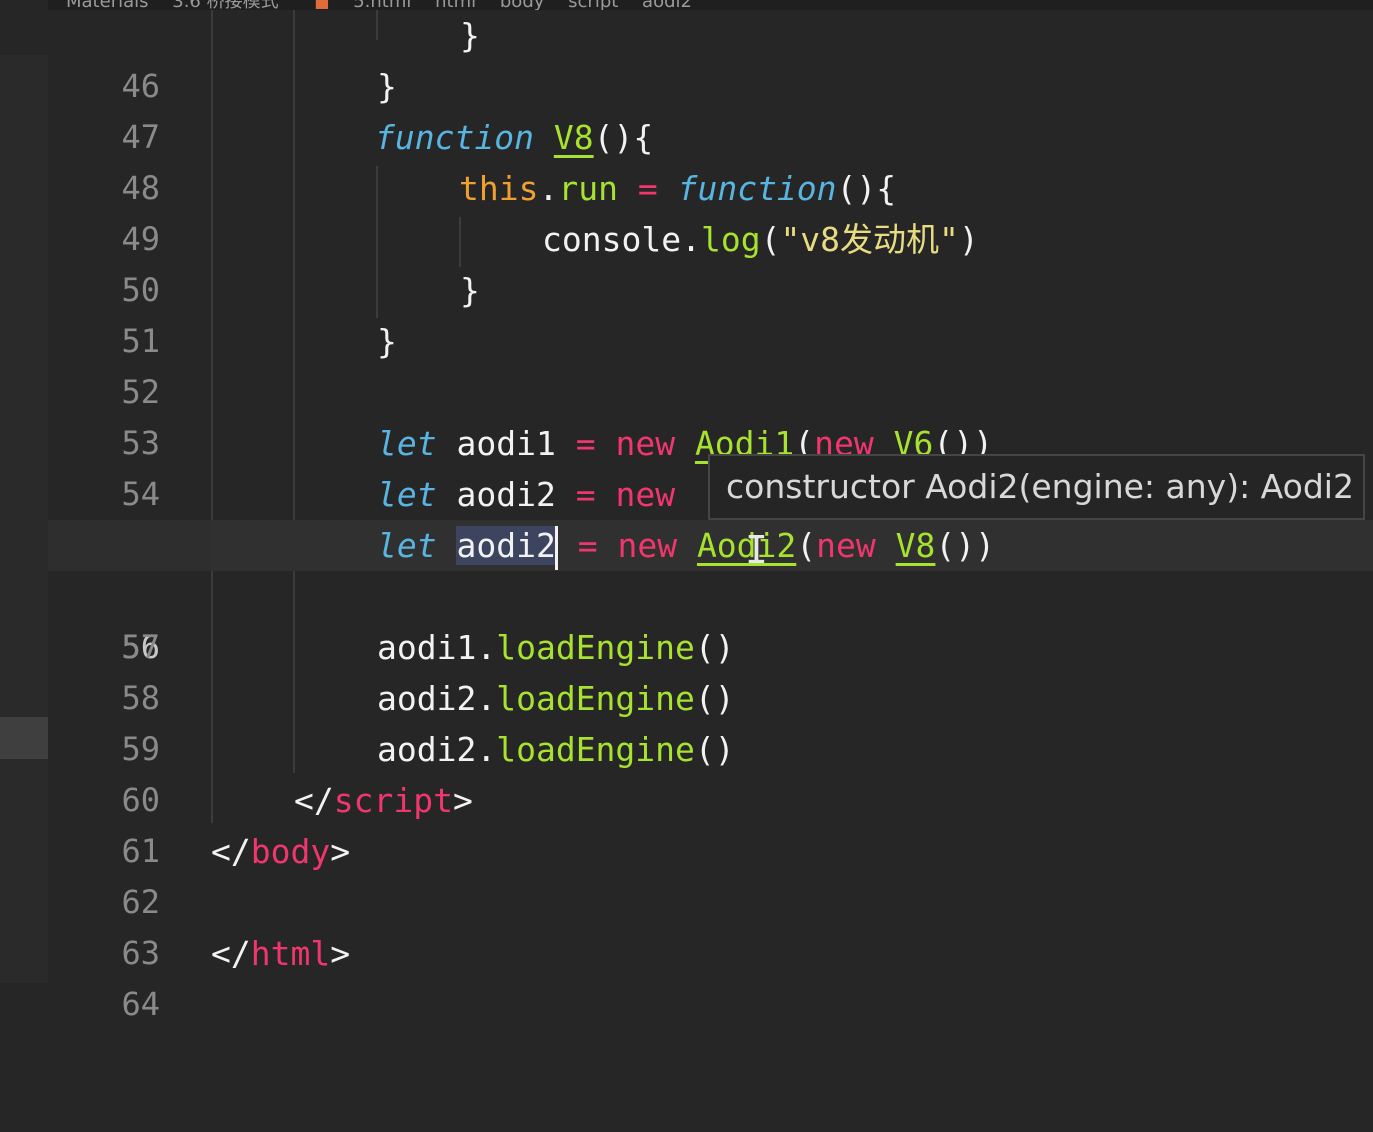  I want to click on code-line: 61 </script>, so click(710, 822).